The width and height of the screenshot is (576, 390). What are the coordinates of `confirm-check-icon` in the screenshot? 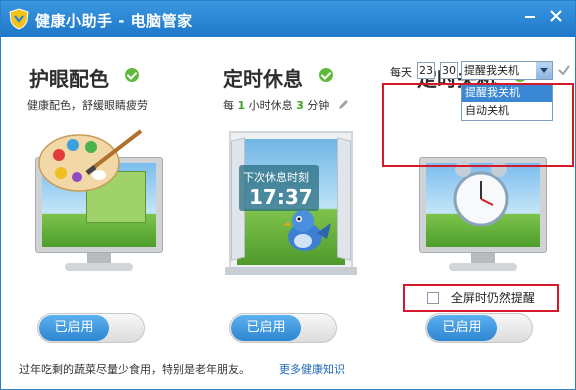 It's located at (564, 70).